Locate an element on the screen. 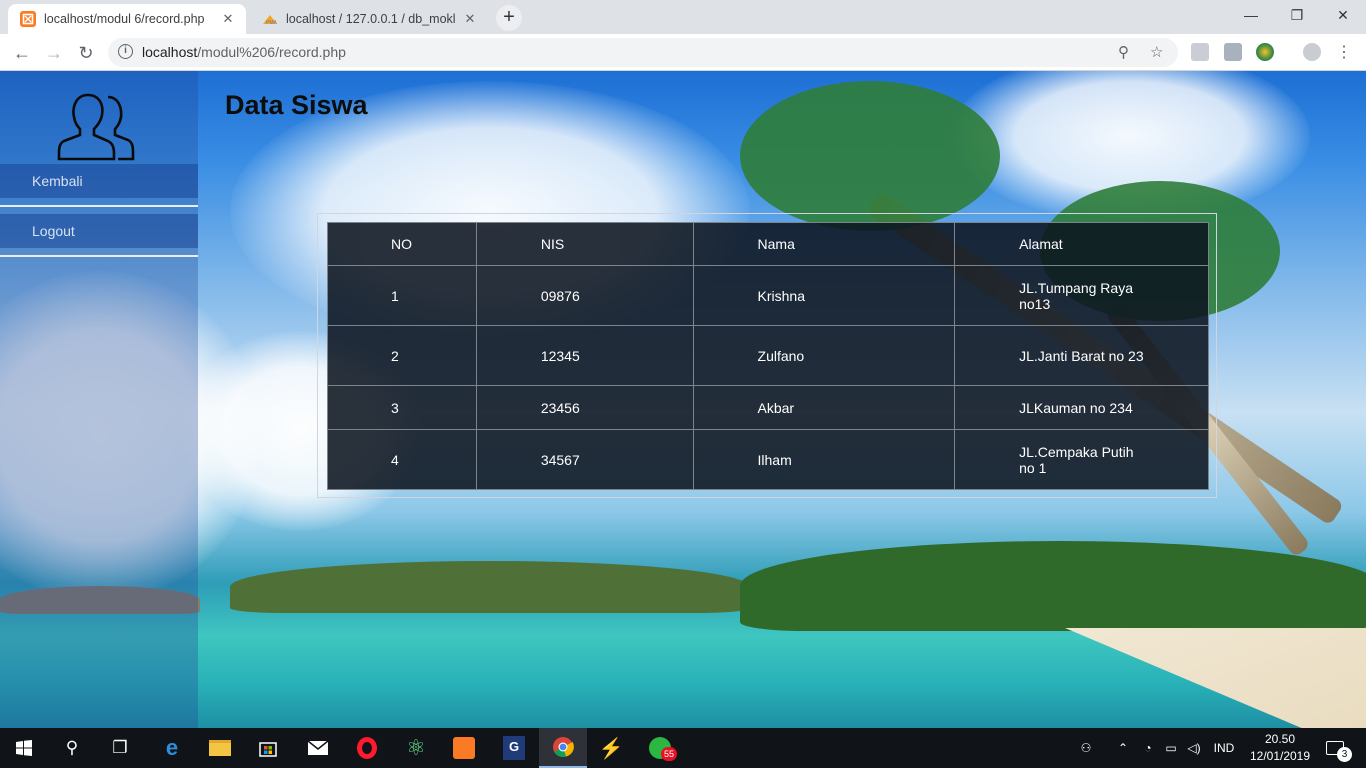  show-hidden-icons-icon: ⌃ is located at coordinates (1123, 748).